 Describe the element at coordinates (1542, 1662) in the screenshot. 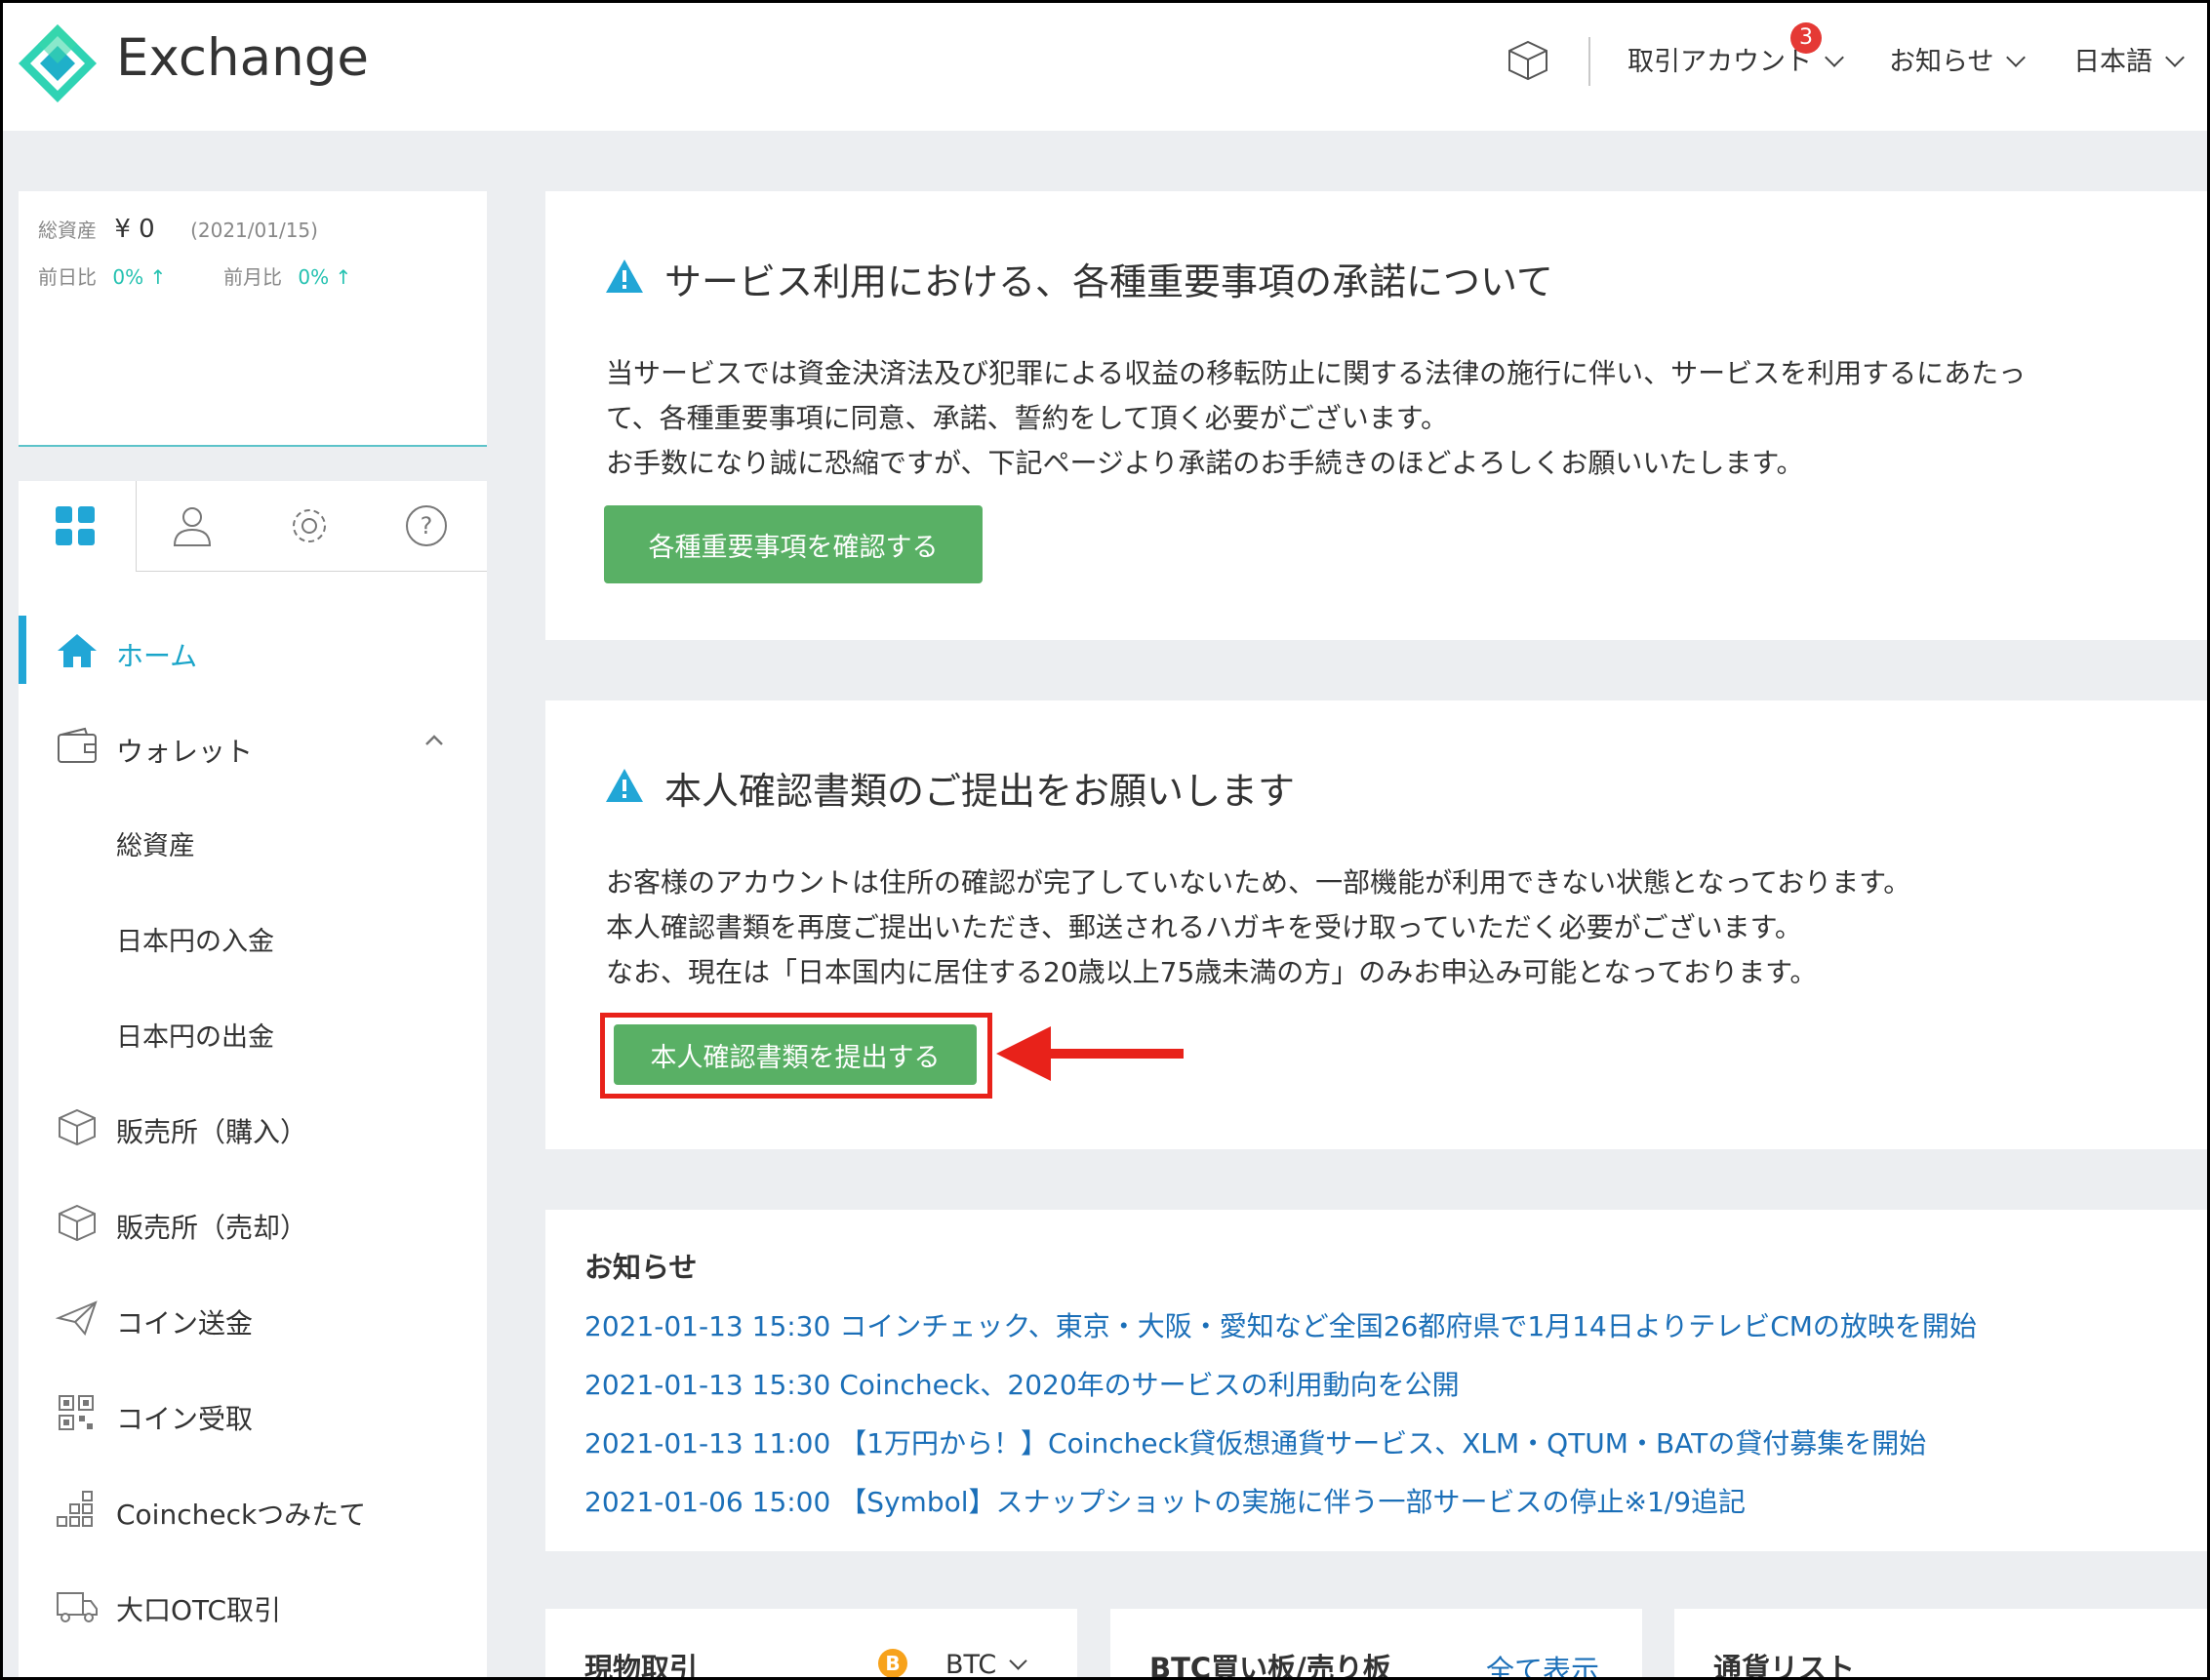

I see `view-all-link: 全て表示` at that location.